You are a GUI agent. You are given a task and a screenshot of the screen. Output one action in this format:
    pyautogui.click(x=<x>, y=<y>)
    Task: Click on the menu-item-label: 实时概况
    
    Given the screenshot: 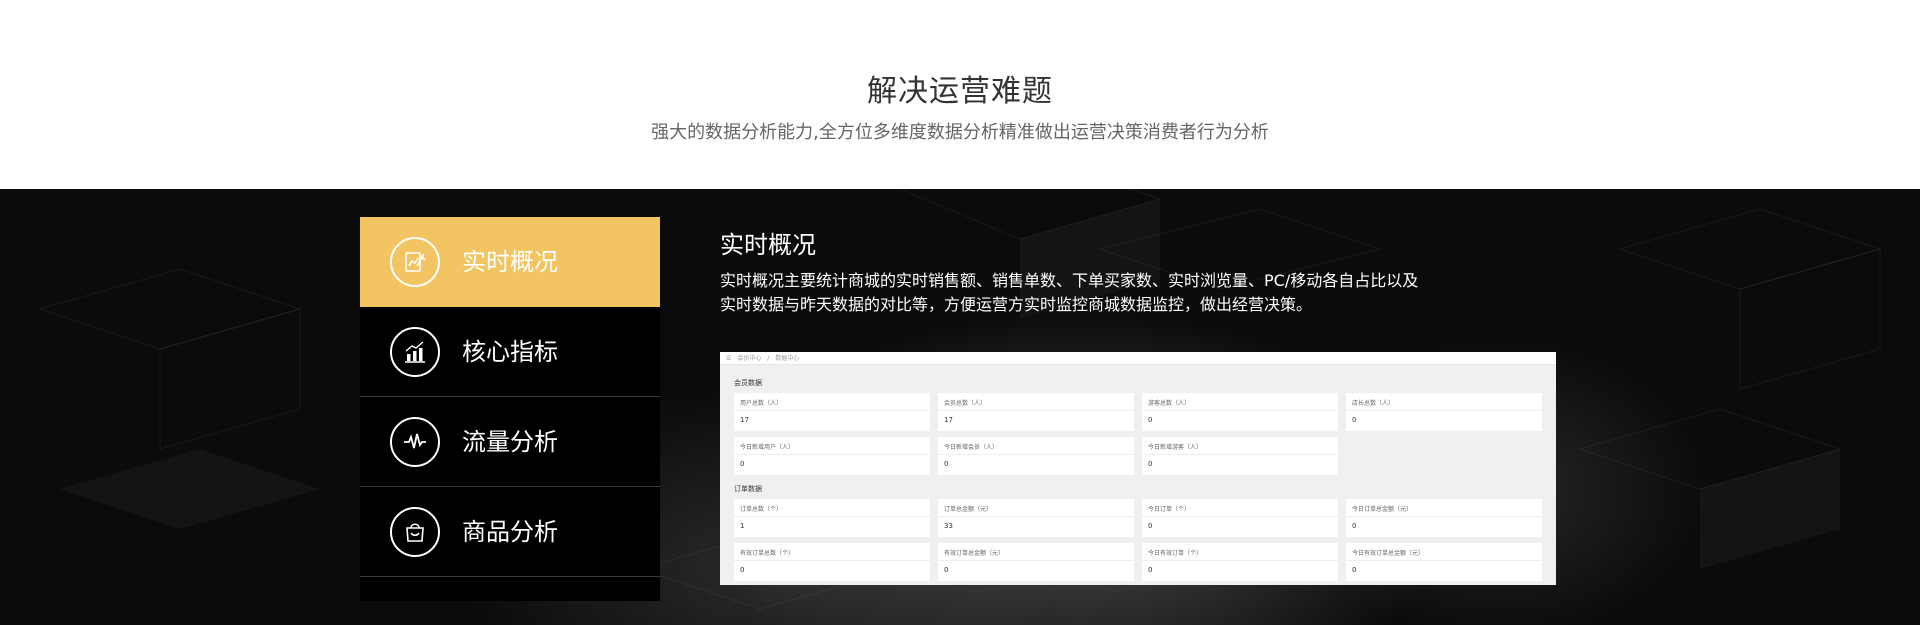 What is the action you would take?
    pyautogui.click(x=510, y=262)
    